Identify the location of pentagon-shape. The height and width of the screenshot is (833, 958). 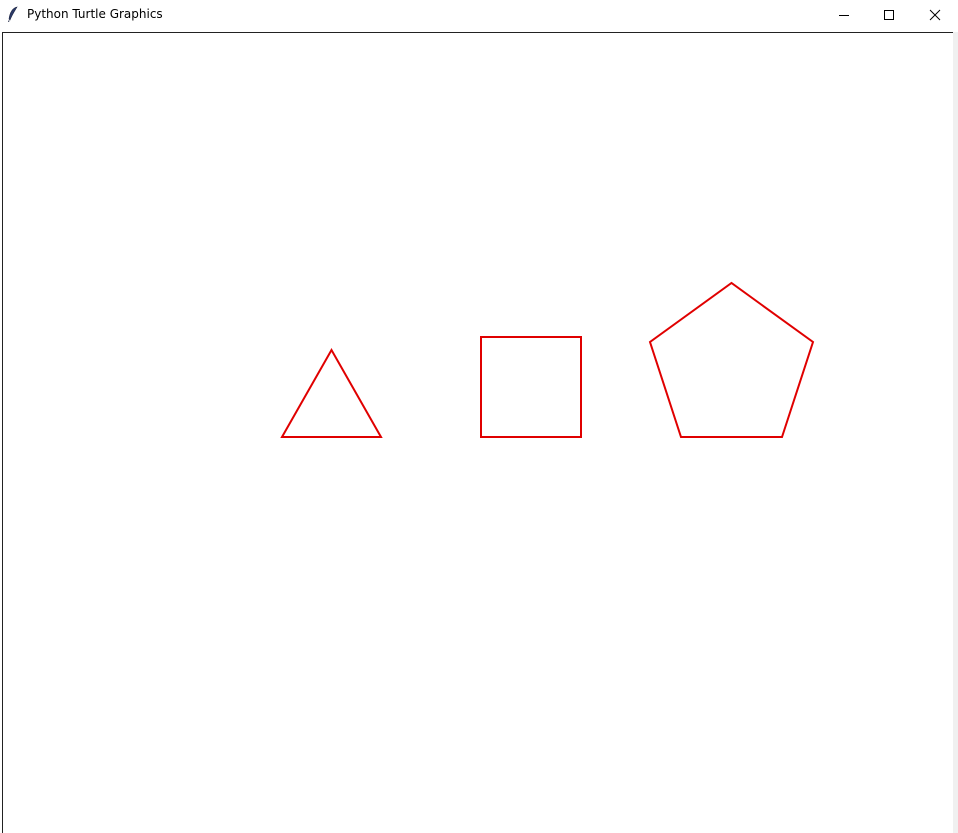
(731, 359).